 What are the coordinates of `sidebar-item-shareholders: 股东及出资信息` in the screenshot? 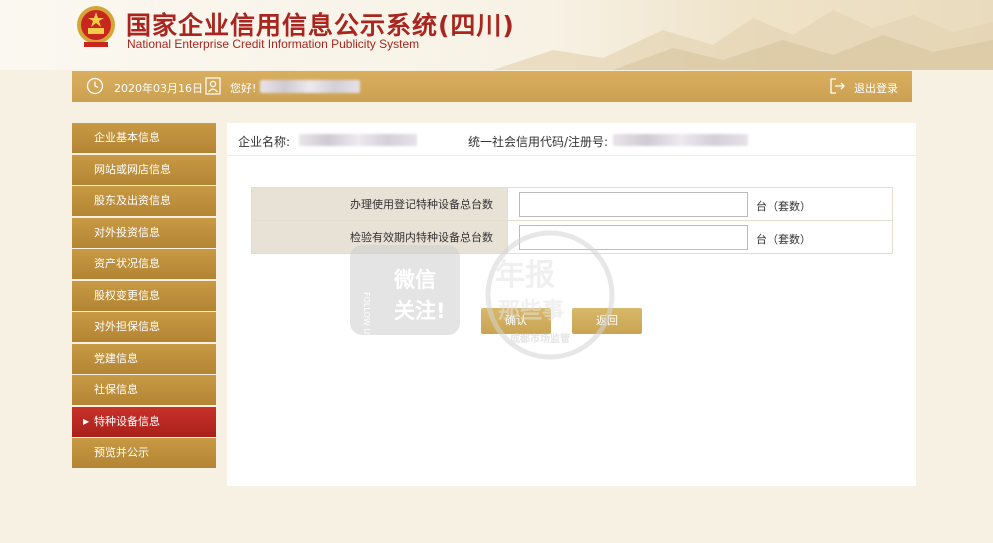 It's located at (144, 201).